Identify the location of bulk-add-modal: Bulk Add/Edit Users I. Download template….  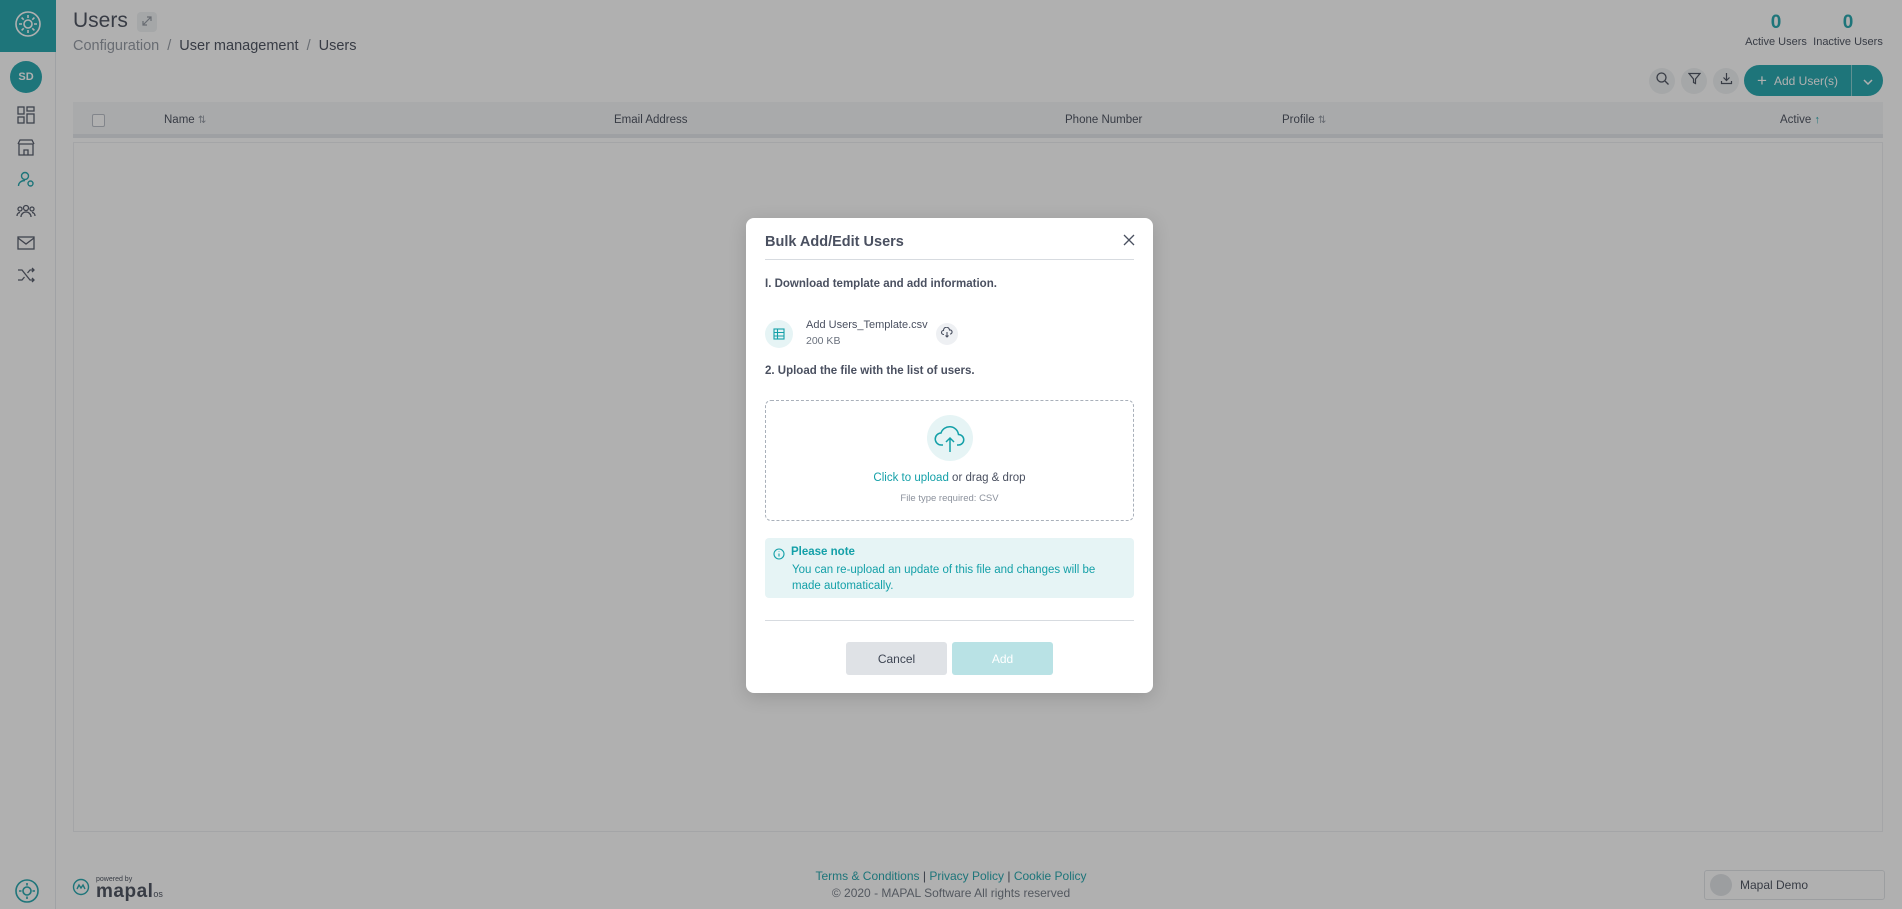
(949, 455).